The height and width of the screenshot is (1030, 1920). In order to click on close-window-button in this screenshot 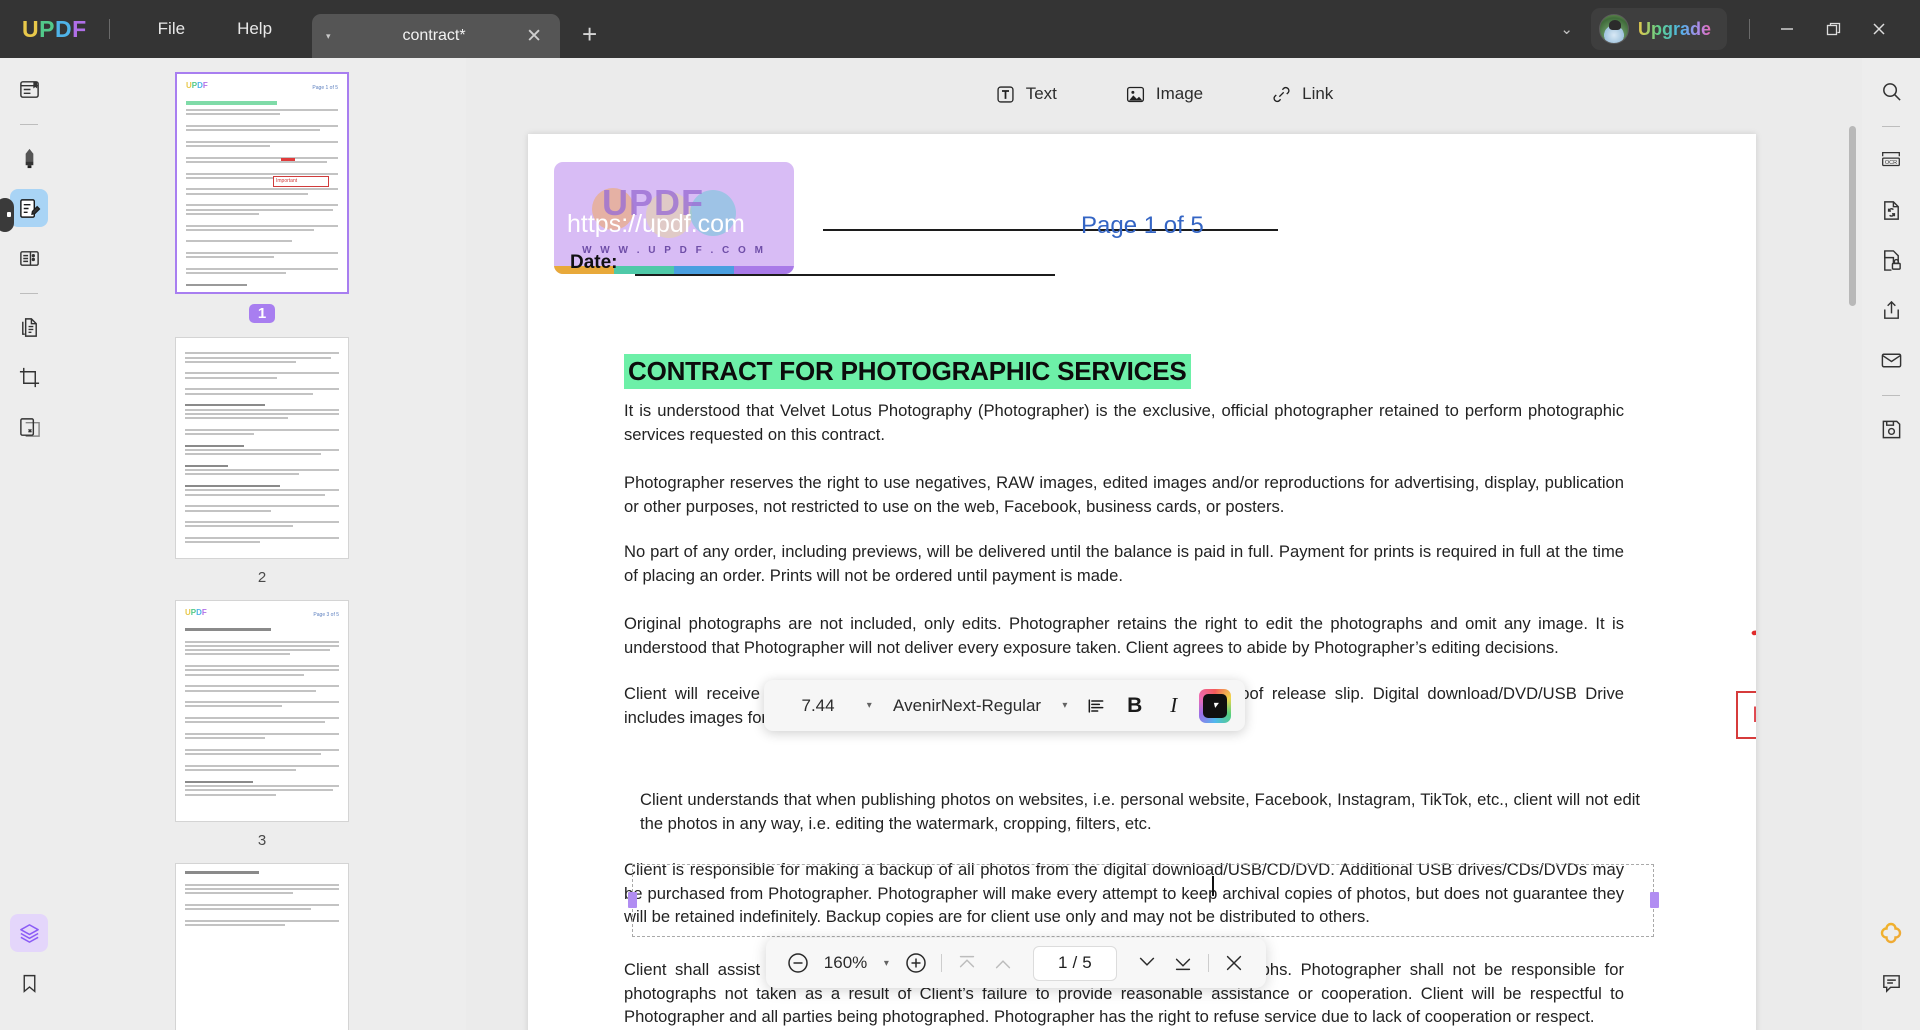, I will do `click(1879, 29)`.